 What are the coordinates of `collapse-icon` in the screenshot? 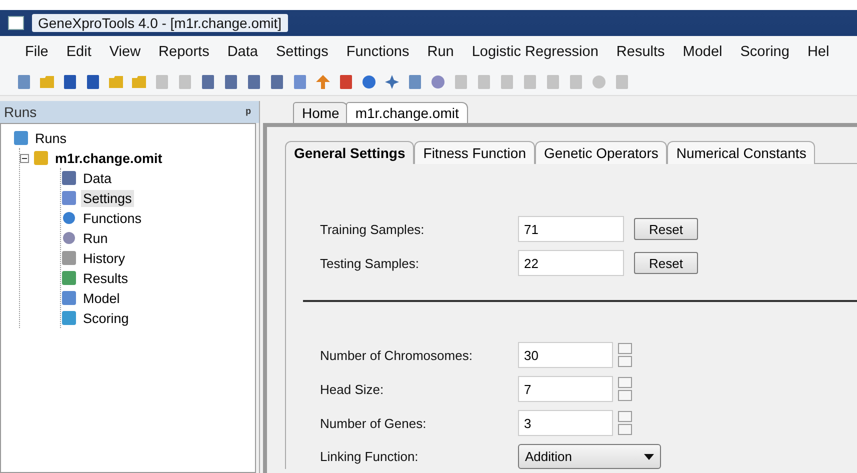 It's located at (24, 158).